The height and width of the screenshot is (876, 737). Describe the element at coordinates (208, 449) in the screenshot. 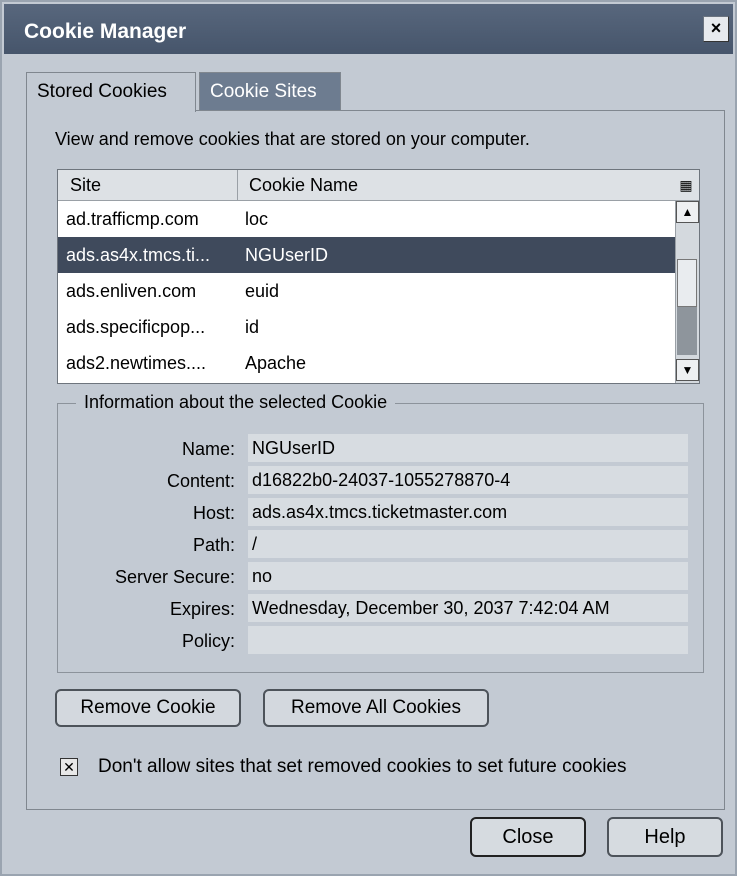

I see `info-label: Name:` at that location.